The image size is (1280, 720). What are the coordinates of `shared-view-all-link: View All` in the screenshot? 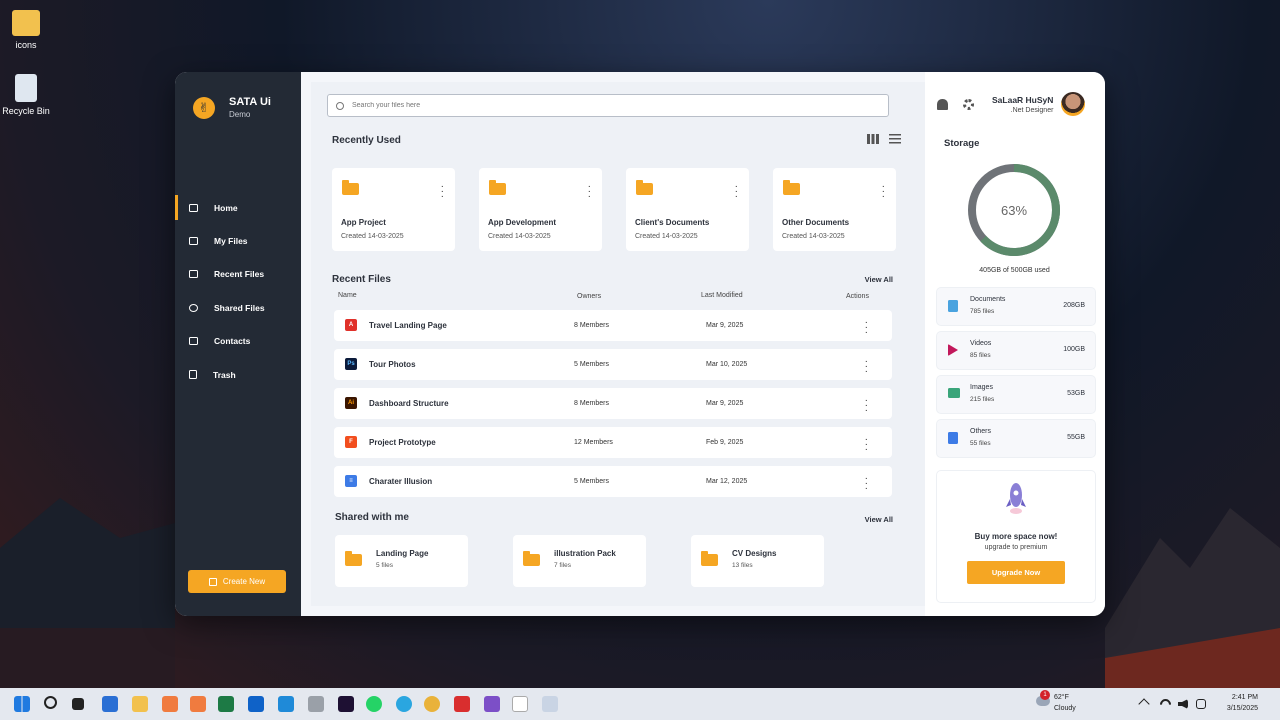 It's located at (879, 519).